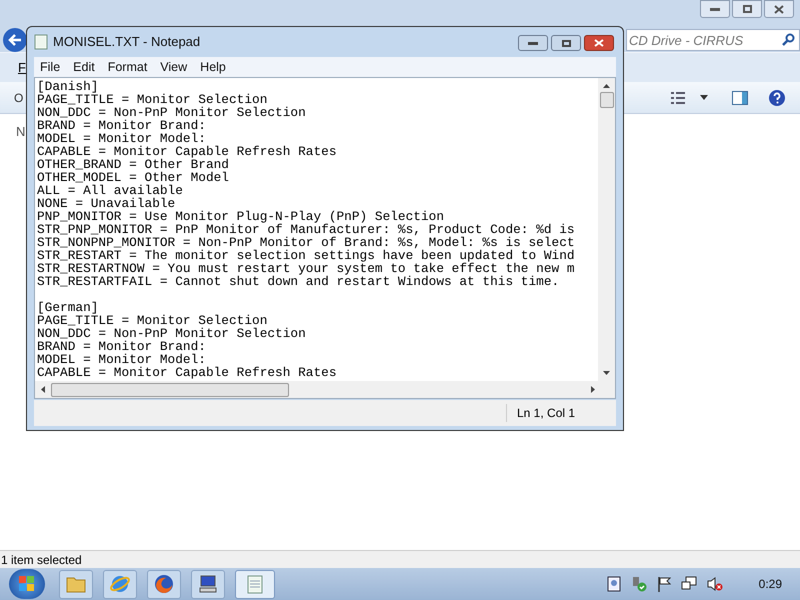 The image size is (800, 600). Describe the element at coordinates (777, 97) in the screenshot. I see `help-icon` at that location.